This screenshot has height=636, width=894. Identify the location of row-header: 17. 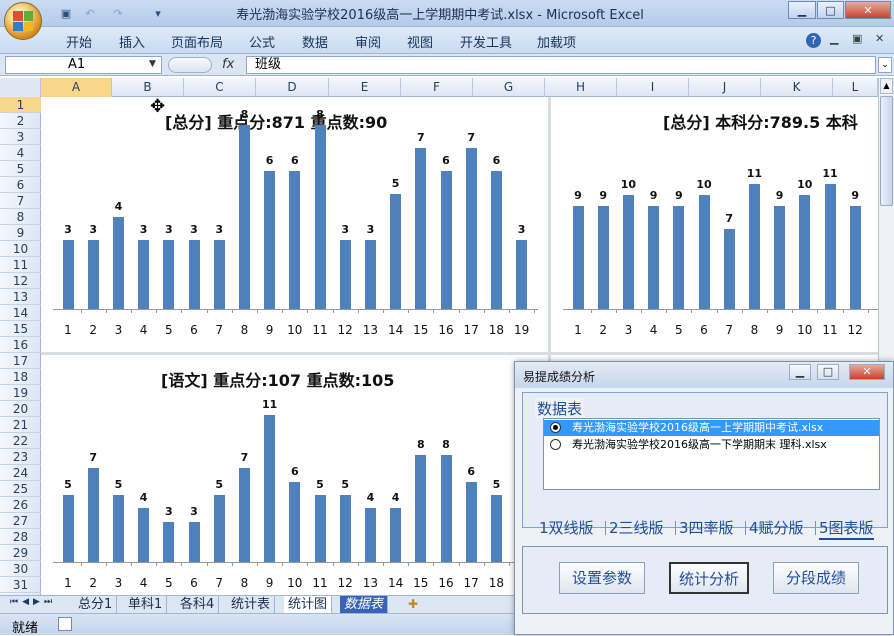
(20, 361).